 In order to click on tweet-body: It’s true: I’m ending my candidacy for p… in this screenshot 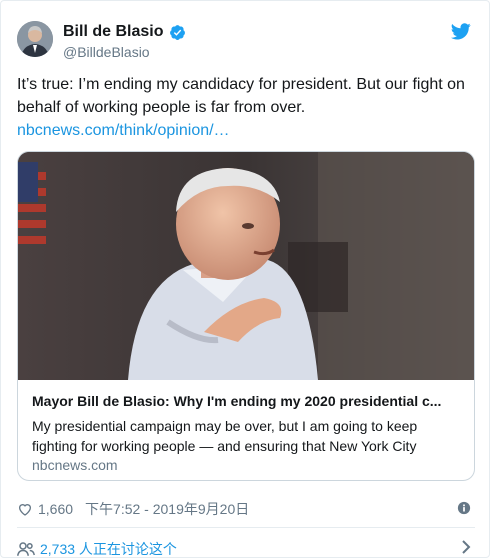, I will do `click(241, 96)`.